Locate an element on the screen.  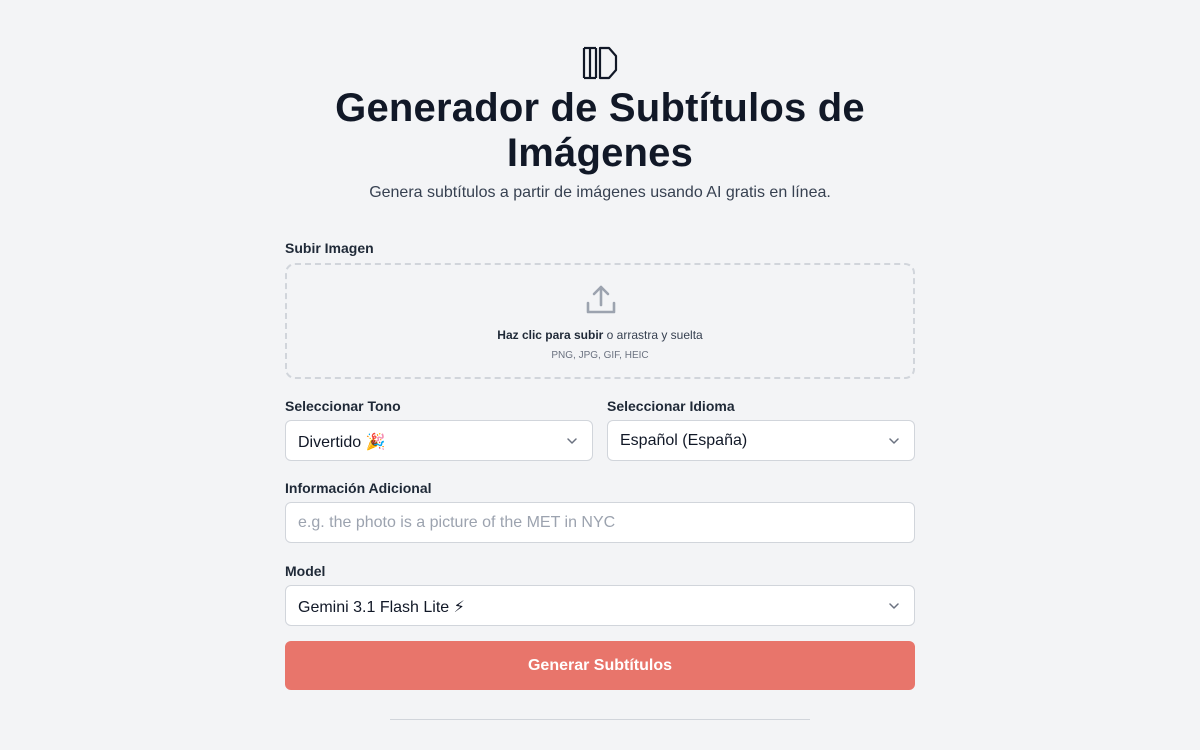
page-title-line-2: Imágenes is located at coordinates (600, 153).